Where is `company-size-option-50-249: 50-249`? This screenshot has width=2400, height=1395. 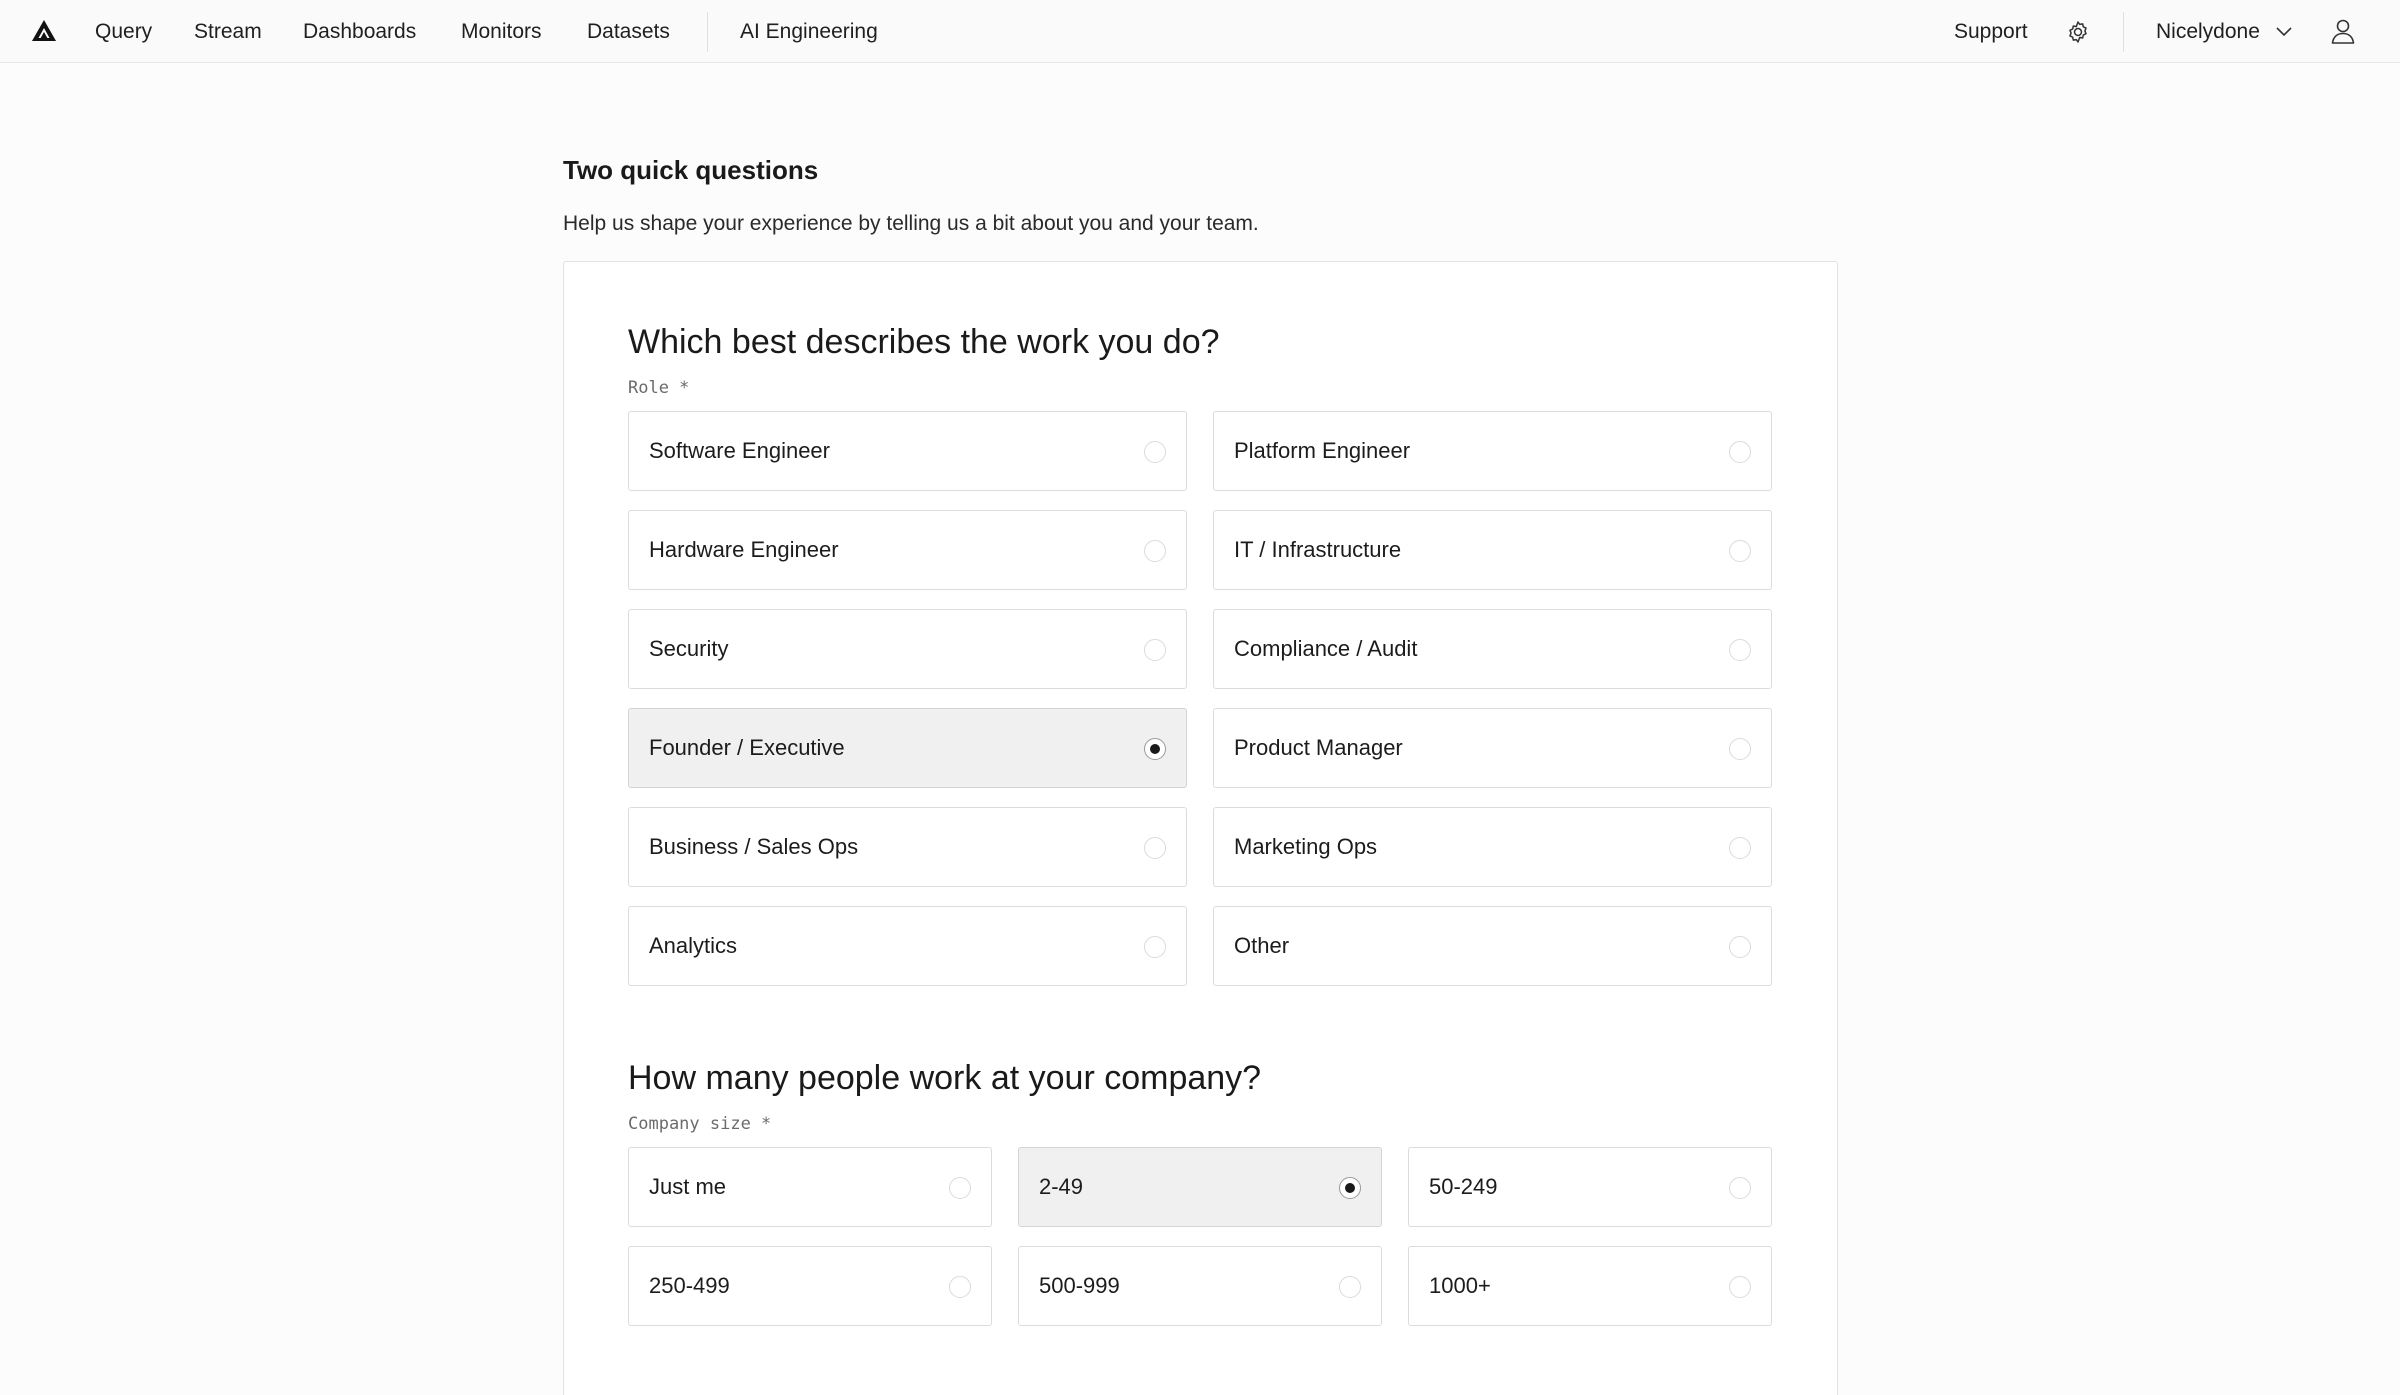
company-size-option-50-249: 50-249 is located at coordinates (1590, 1187).